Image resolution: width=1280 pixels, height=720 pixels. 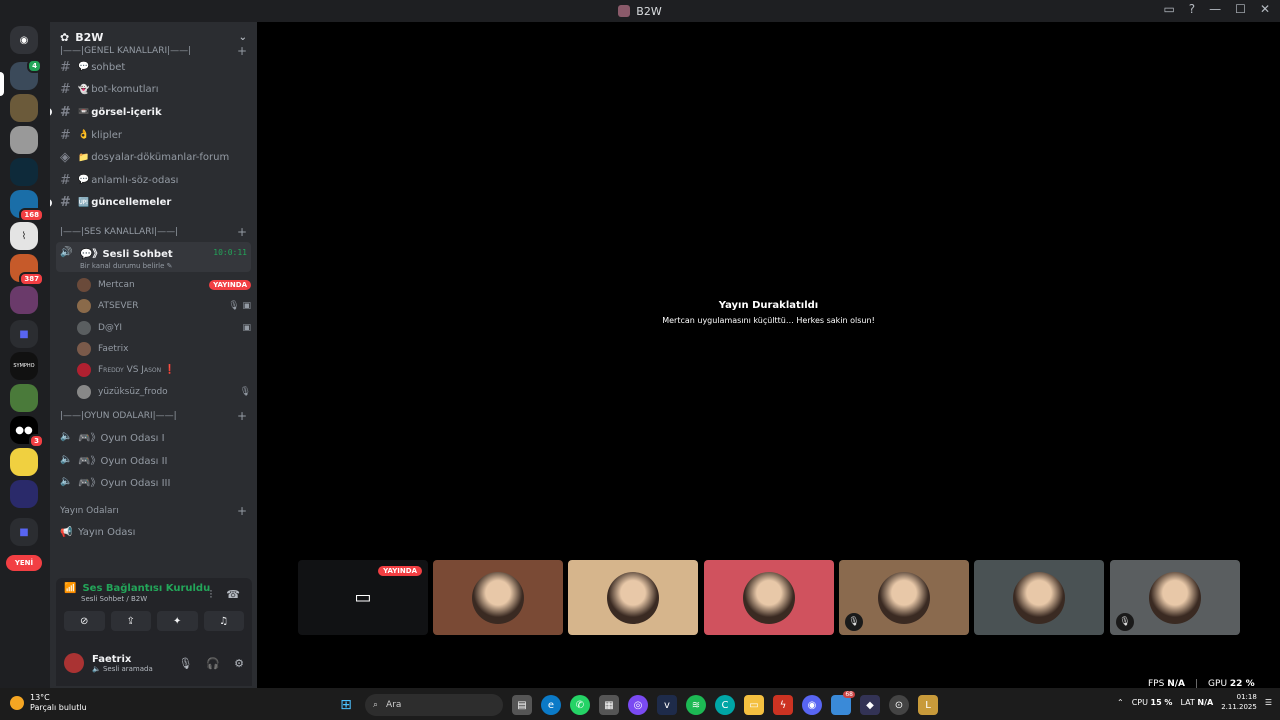 What do you see at coordinates (153, 459) in the screenshot?
I see `voice-channel: 🔈 🎮》Oyun Odası II` at bounding box center [153, 459].